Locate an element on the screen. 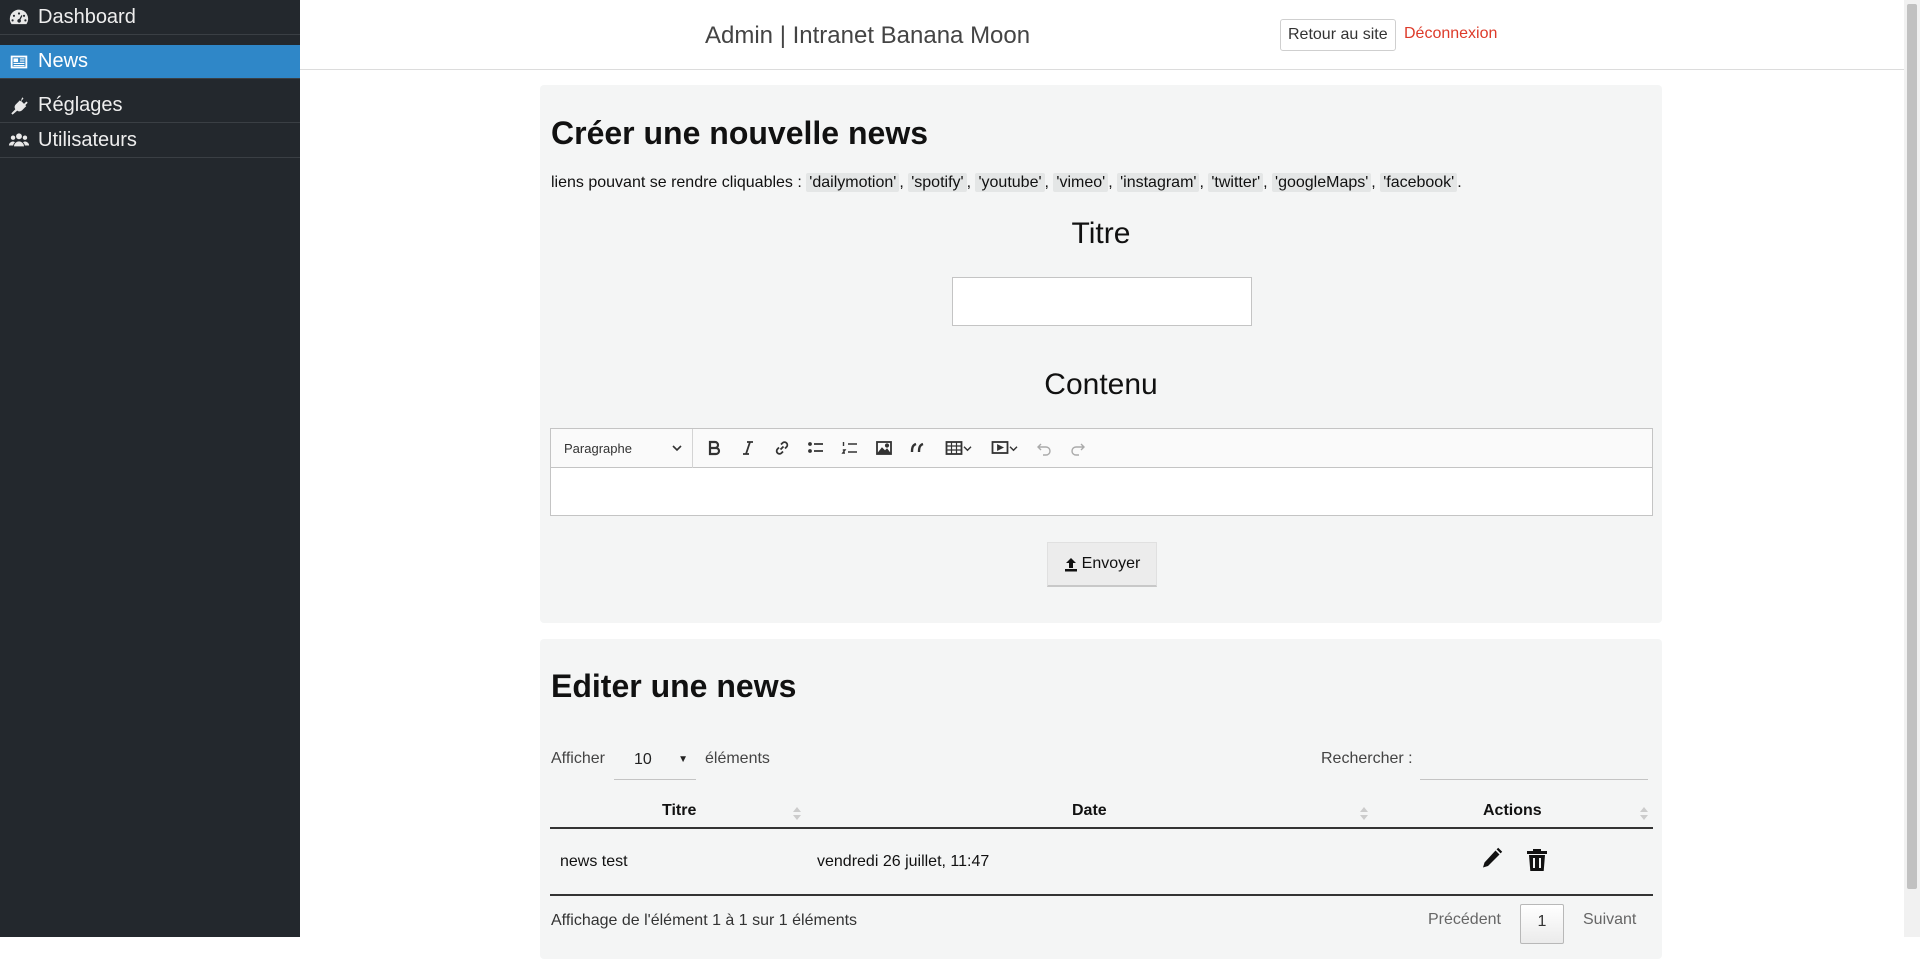 The image size is (1920, 959). bold-icon is located at coordinates (714, 448).